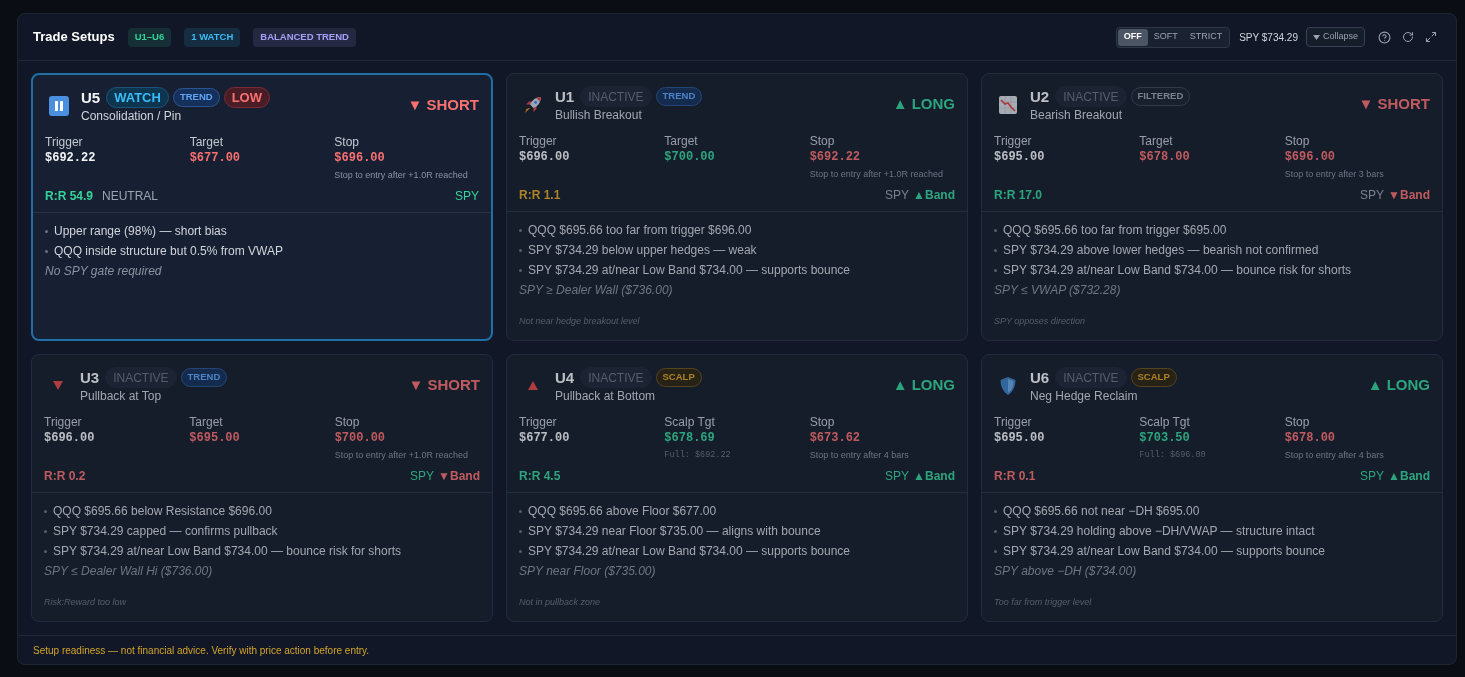  I want to click on mode-option: STRICT, so click(1206, 37).